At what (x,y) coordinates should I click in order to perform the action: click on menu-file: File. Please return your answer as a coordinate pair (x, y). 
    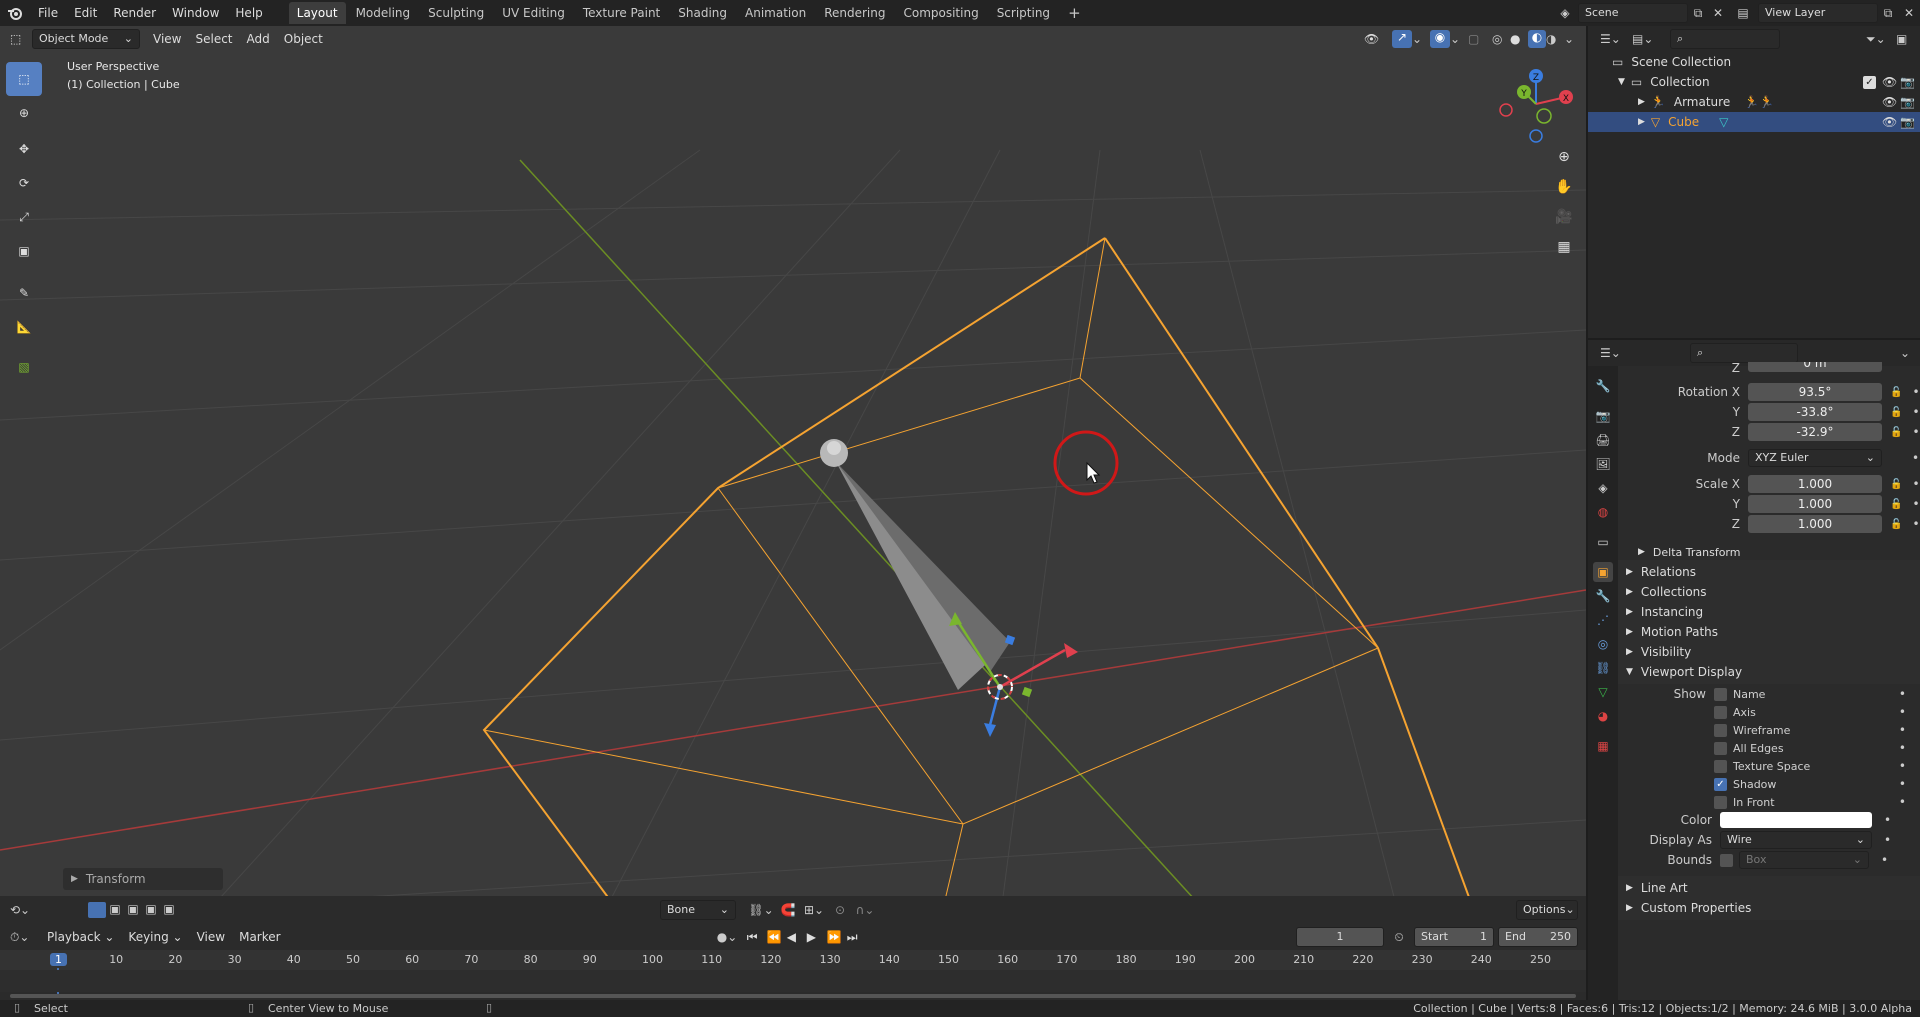
    Looking at the image, I should click on (48, 13).